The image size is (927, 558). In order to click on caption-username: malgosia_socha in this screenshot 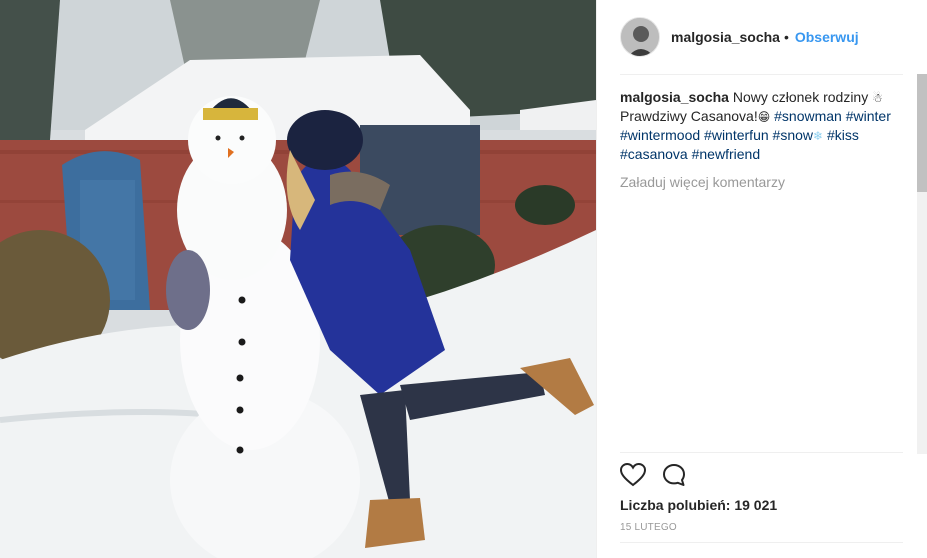, I will do `click(674, 97)`.